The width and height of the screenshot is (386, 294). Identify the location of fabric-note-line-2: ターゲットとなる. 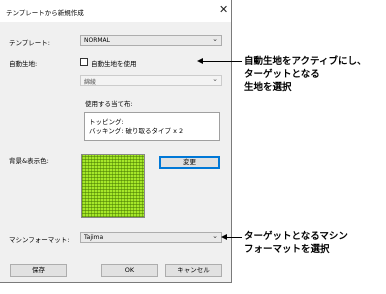
(282, 74).